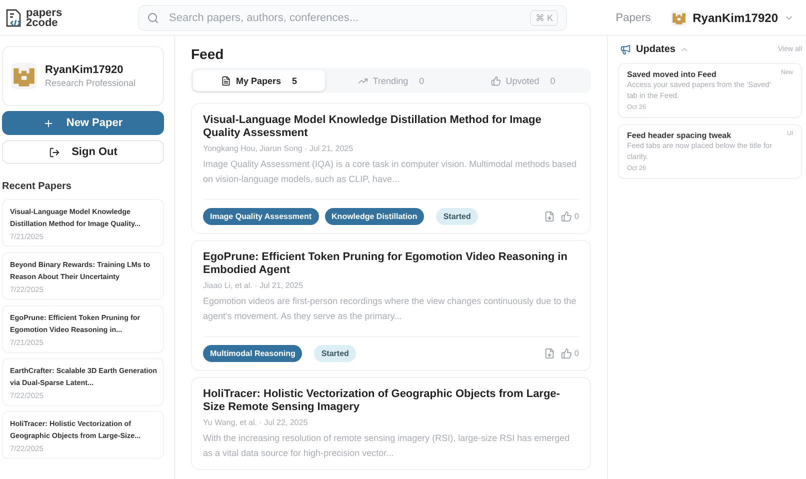 This screenshot has height=479, width=806. What do you see at coordinates (672, 74) in the screenshot?
I see `update-title: Saved moved into Feed` at bounding box center [672, 74].